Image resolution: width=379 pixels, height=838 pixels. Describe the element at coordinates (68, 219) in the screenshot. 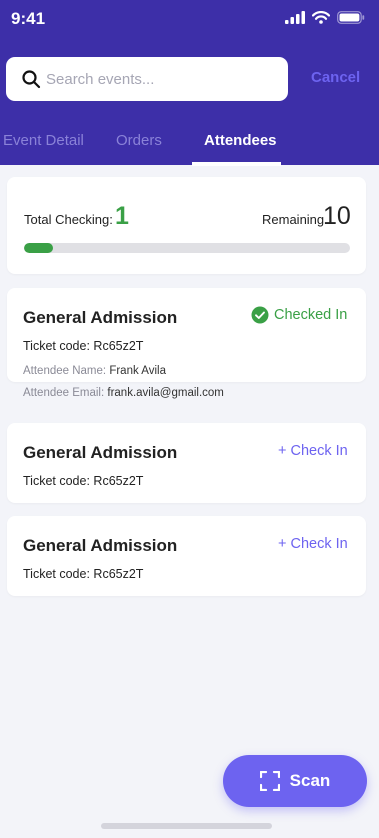

I see `total-checking-label: Total Checking:` at that location.